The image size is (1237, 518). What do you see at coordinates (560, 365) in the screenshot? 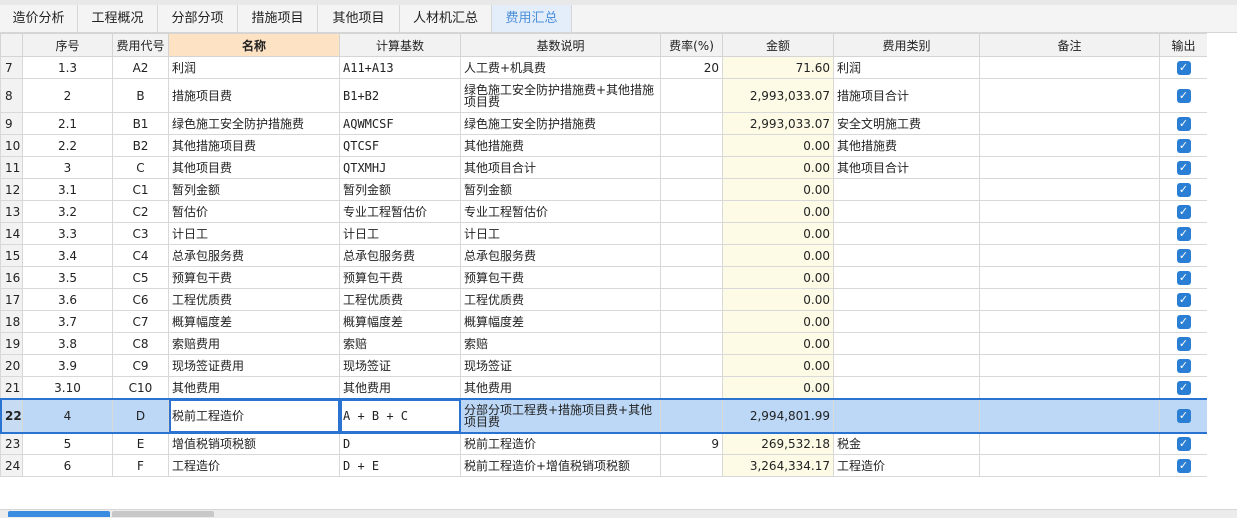
I see `desc-cell: 现场签证` at bounding box center [560, 365].